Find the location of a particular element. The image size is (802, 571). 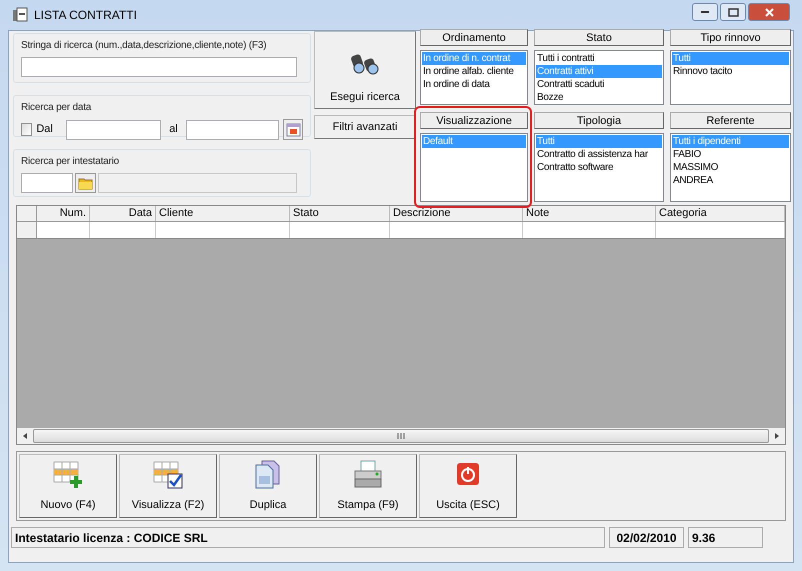

list-option: Contratto software is located at coordinates (599, 167).